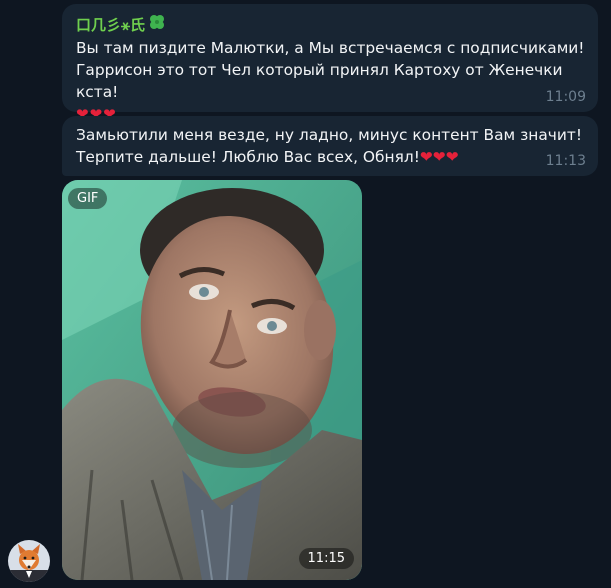 The image size is (611, 588). I want to click on gif-time: 11:15, so click(326, 558).